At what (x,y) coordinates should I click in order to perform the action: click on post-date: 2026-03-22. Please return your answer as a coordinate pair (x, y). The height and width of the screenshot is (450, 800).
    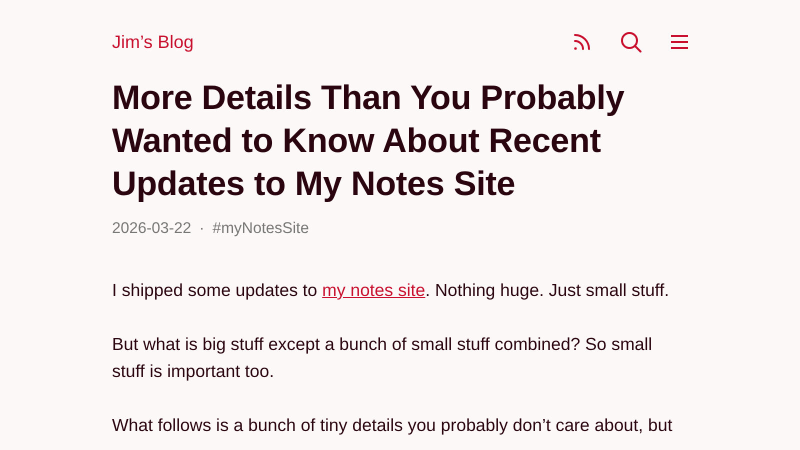
    Looking at the image, I should click on (152, 229).